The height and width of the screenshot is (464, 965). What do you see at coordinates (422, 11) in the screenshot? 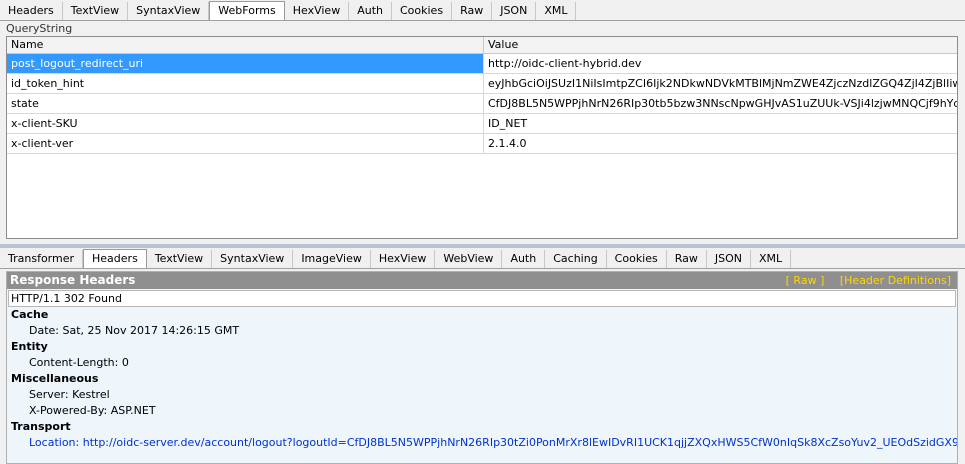
I see `request-tab-cookies: Cookies` at bounding box center [422, 11].